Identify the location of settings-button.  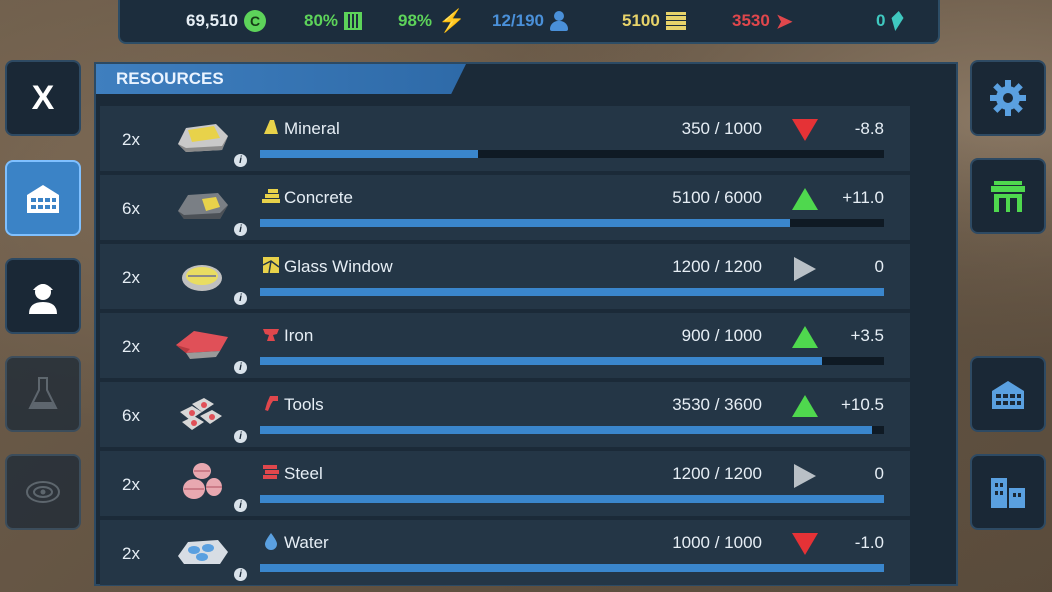
(1008, 98).